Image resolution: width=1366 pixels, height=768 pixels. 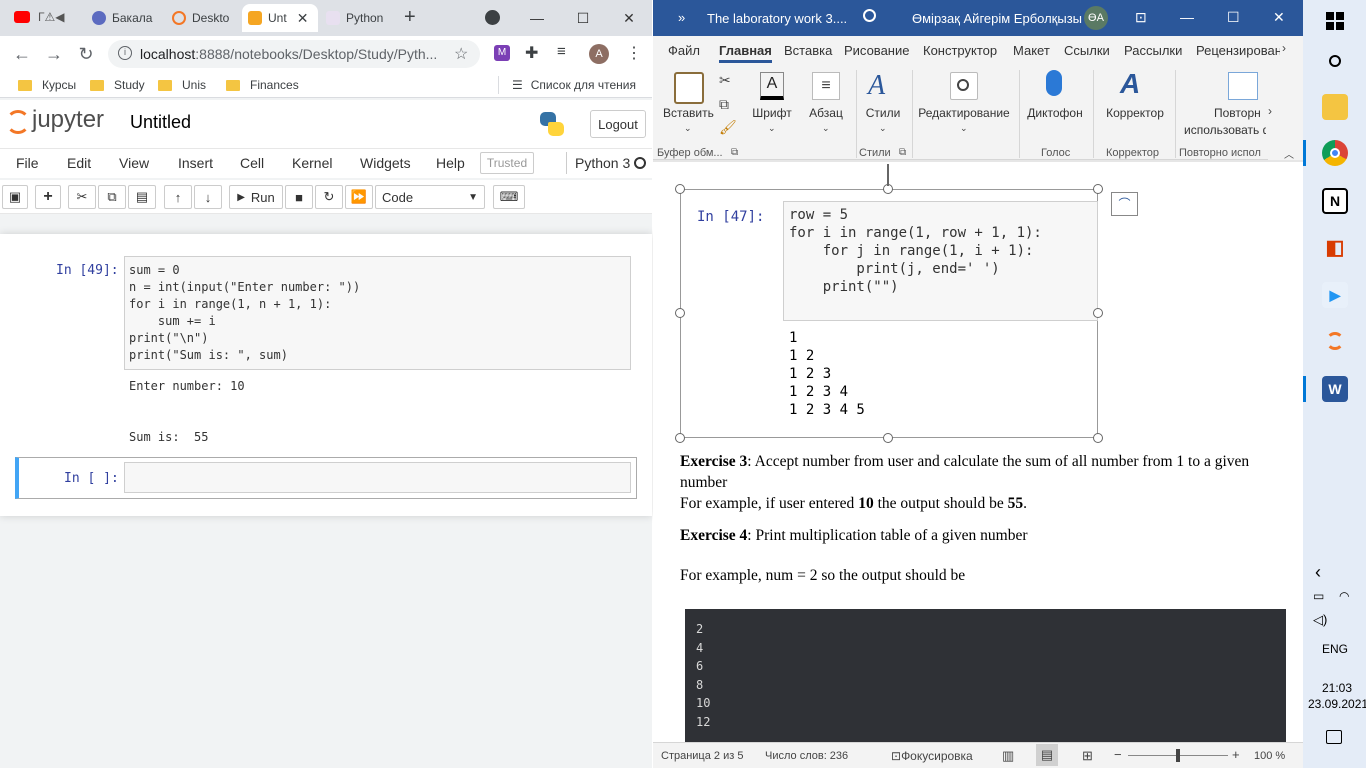 What do you see at coordinates (1130, 84) in the screenshot?
I see `editor-icon: A` at bounding box center [1130, 84].